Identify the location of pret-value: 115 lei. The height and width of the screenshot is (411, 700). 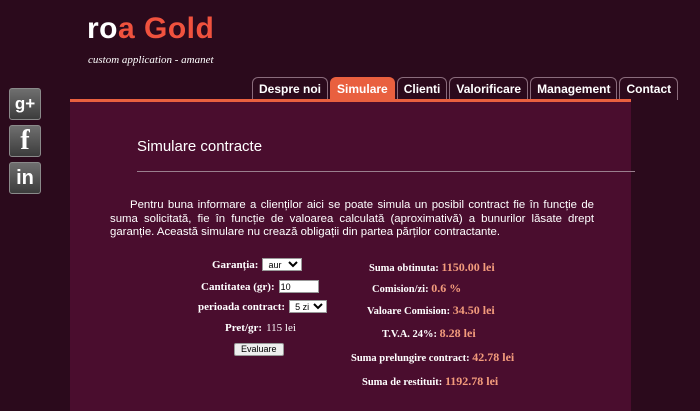
(281, 328).